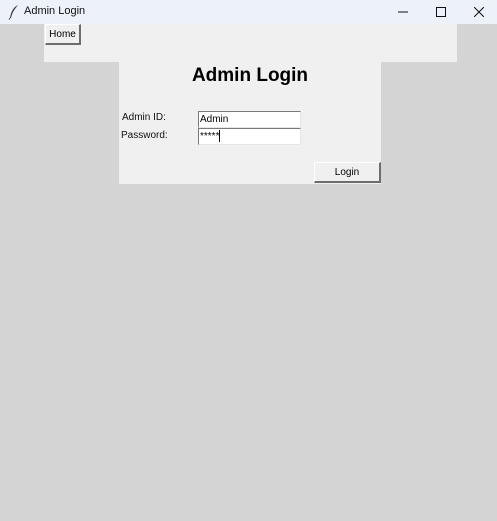  What do you see at coordinates (248, 12) in the screenshot?
I see `title-bar: Admin Login` at bounding box center [248, 12].